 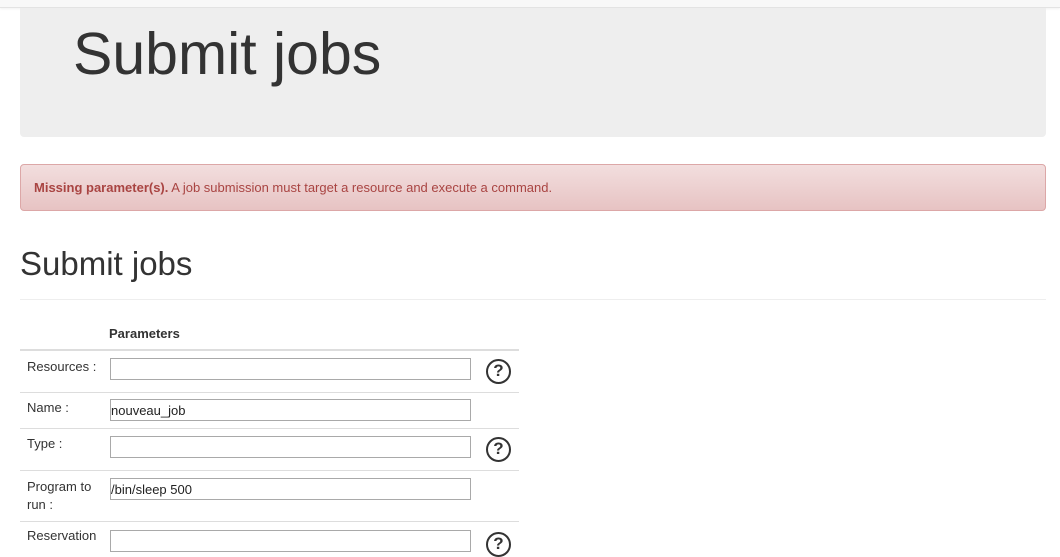 I want to click on param-row-program: Program to run :, so click(x=269, y=495).